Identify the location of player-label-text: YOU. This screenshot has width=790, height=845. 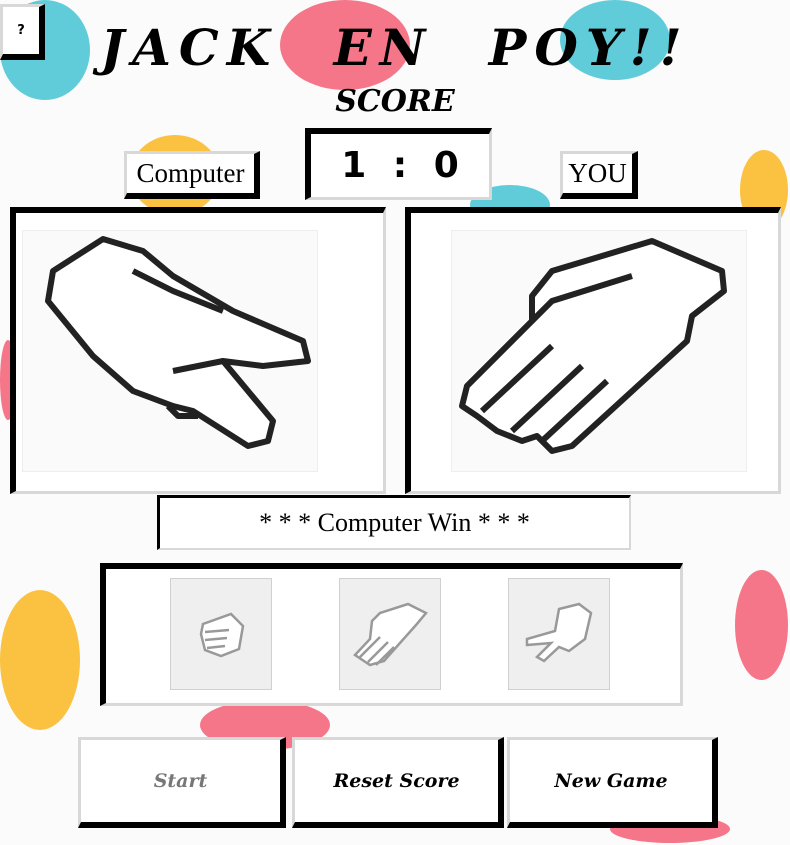
(597, 173).